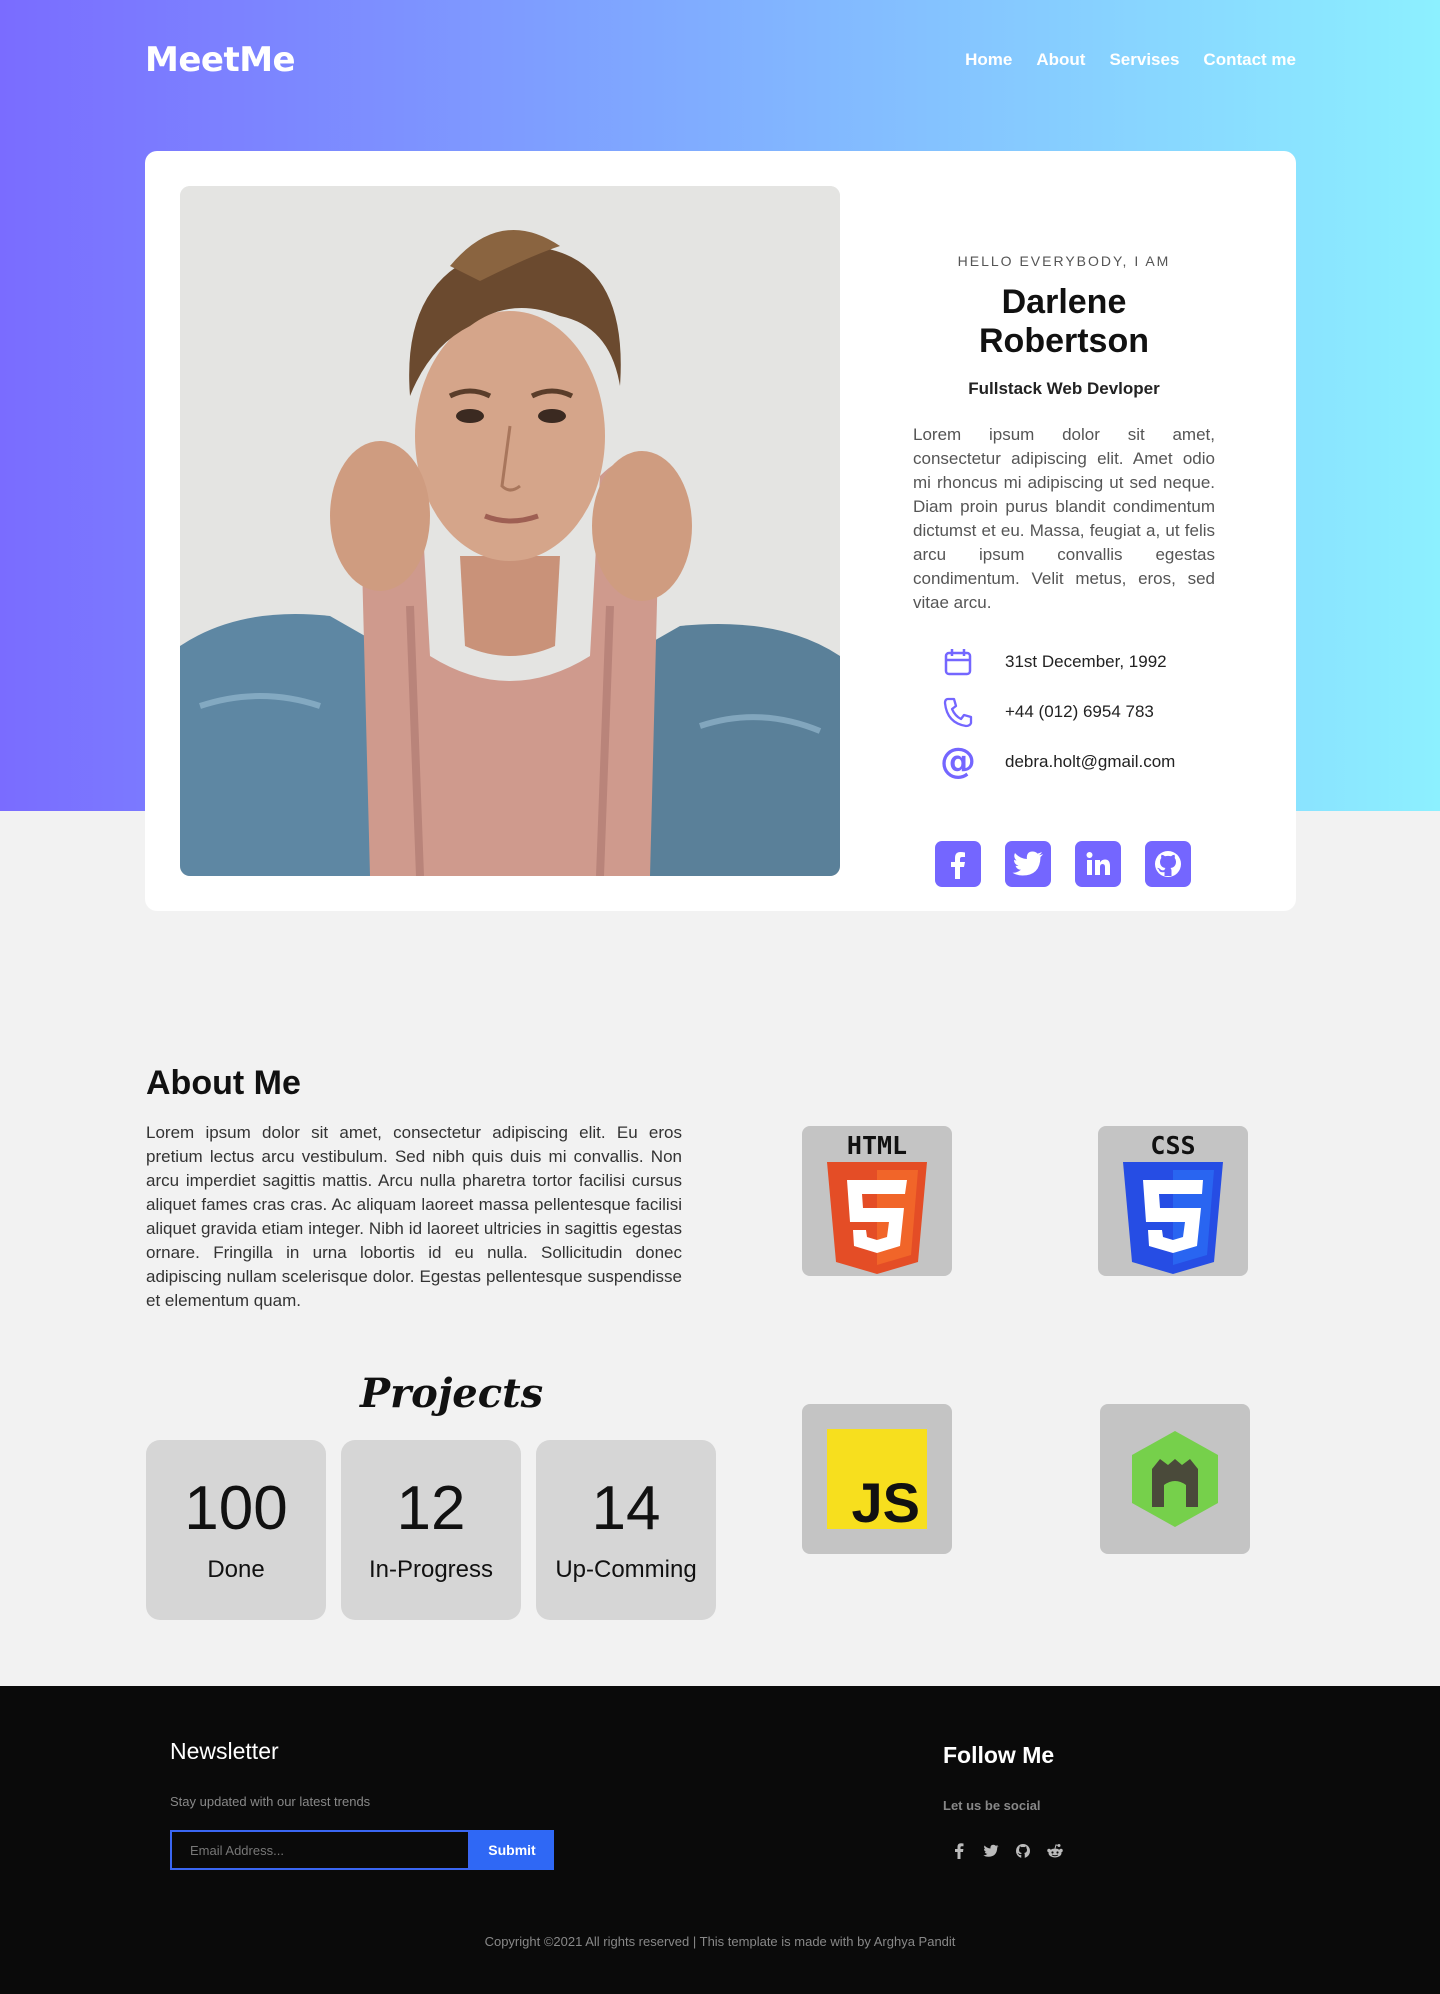 This screenshot has height=1994, width=1440. I want to click on html5-icon: HTML, so click(877, 1202).